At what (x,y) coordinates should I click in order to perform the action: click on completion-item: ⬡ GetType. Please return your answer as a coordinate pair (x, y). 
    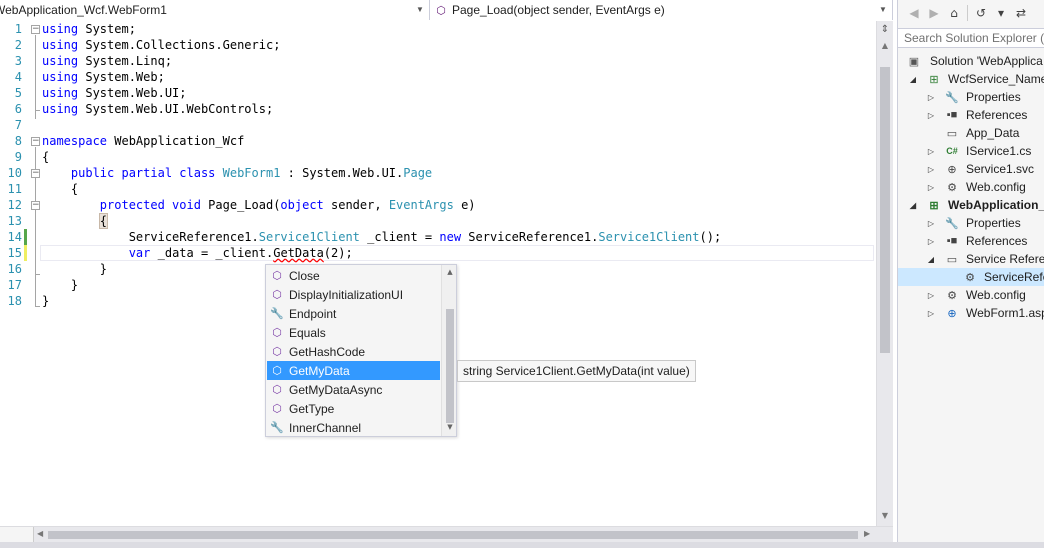
    Looking at the image, I should click on (353, 408).